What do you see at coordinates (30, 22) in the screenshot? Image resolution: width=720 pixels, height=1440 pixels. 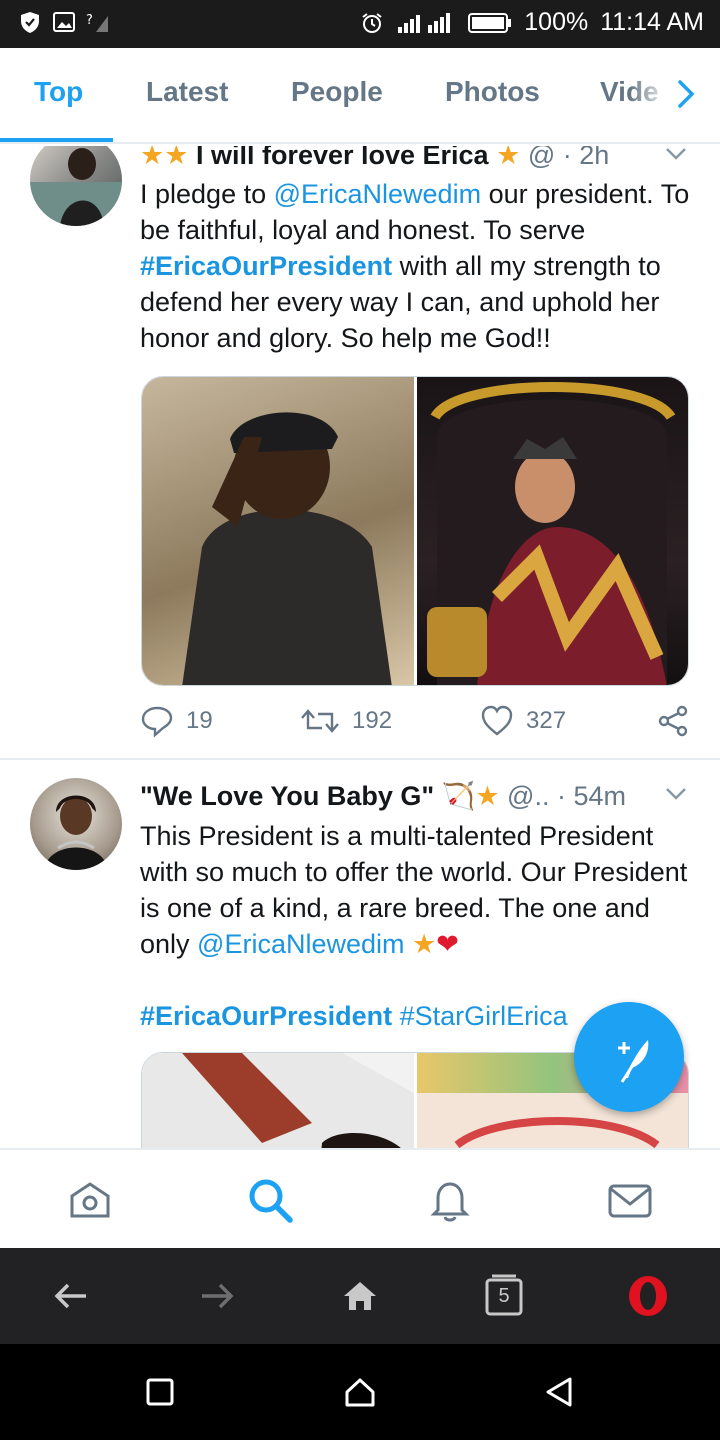 I see `shield-icon` at bounding box center [30, 22].